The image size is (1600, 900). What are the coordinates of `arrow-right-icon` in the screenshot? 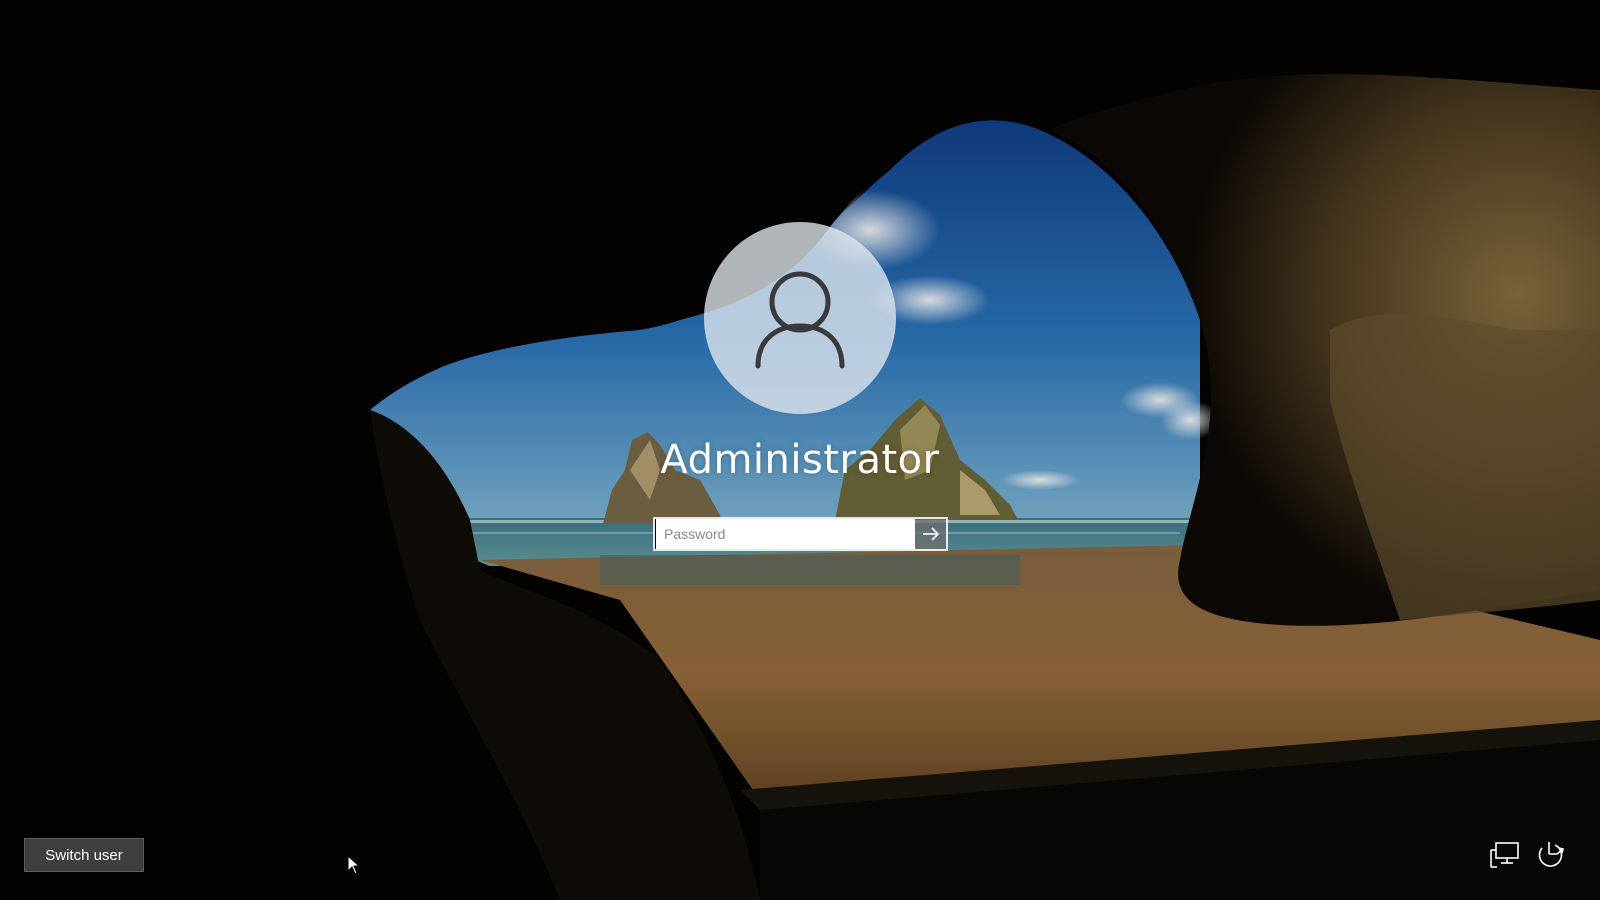 It's located at (930, 534).